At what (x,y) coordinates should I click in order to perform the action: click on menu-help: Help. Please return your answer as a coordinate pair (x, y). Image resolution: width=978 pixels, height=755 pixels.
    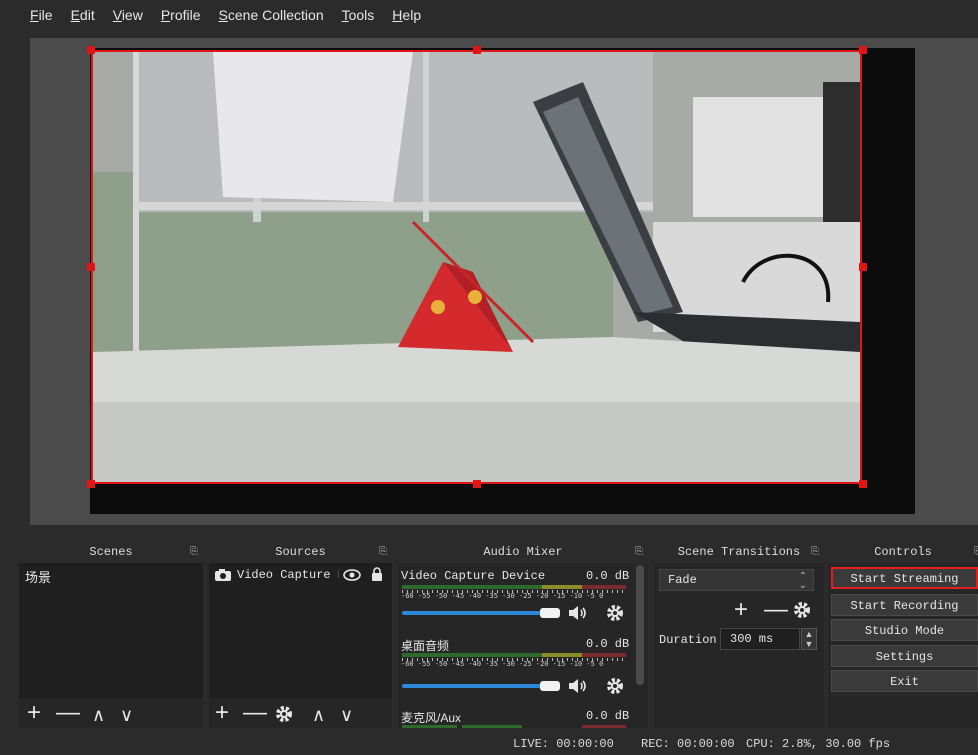
    Looking at the image, I should click on (406, 15).